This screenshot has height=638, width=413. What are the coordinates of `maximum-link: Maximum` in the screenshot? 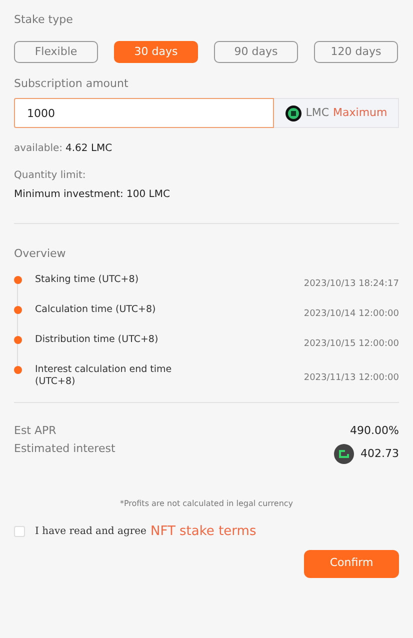 It's located at (360, 113).